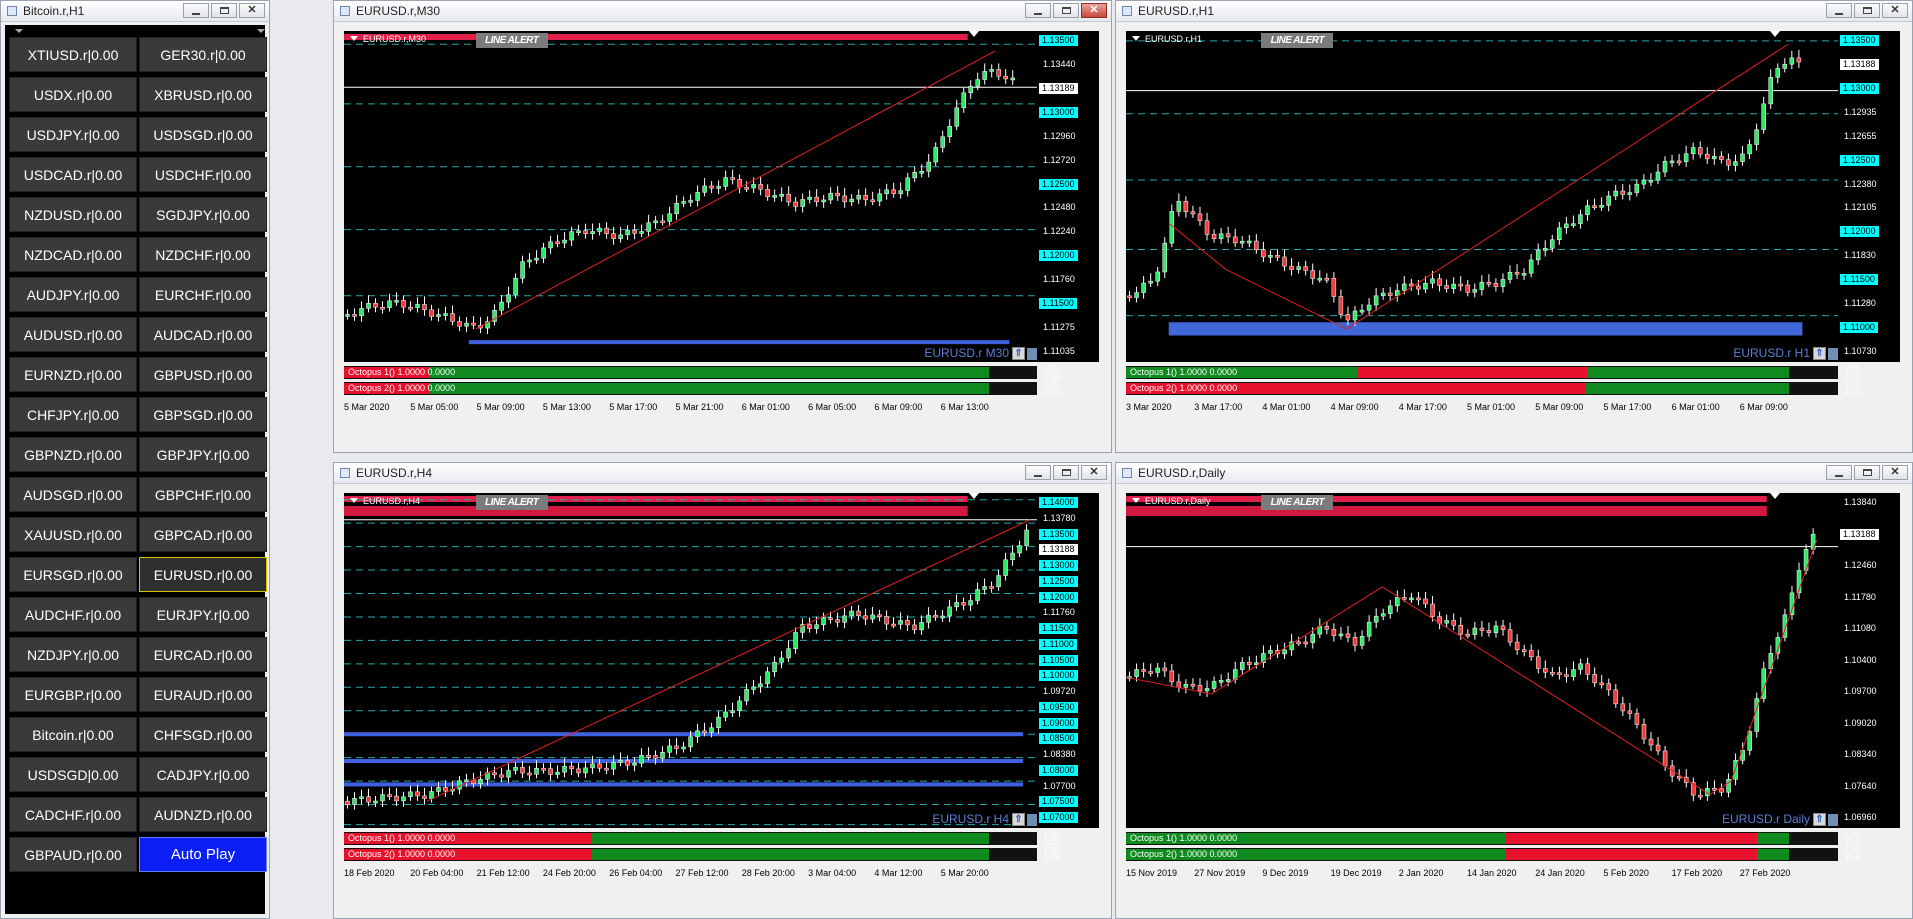  What do you see at coordinates (203, 574) in the screenshot?
I see `pair-button: EURUSD.r|0.00` at bounding box center [203, 574].